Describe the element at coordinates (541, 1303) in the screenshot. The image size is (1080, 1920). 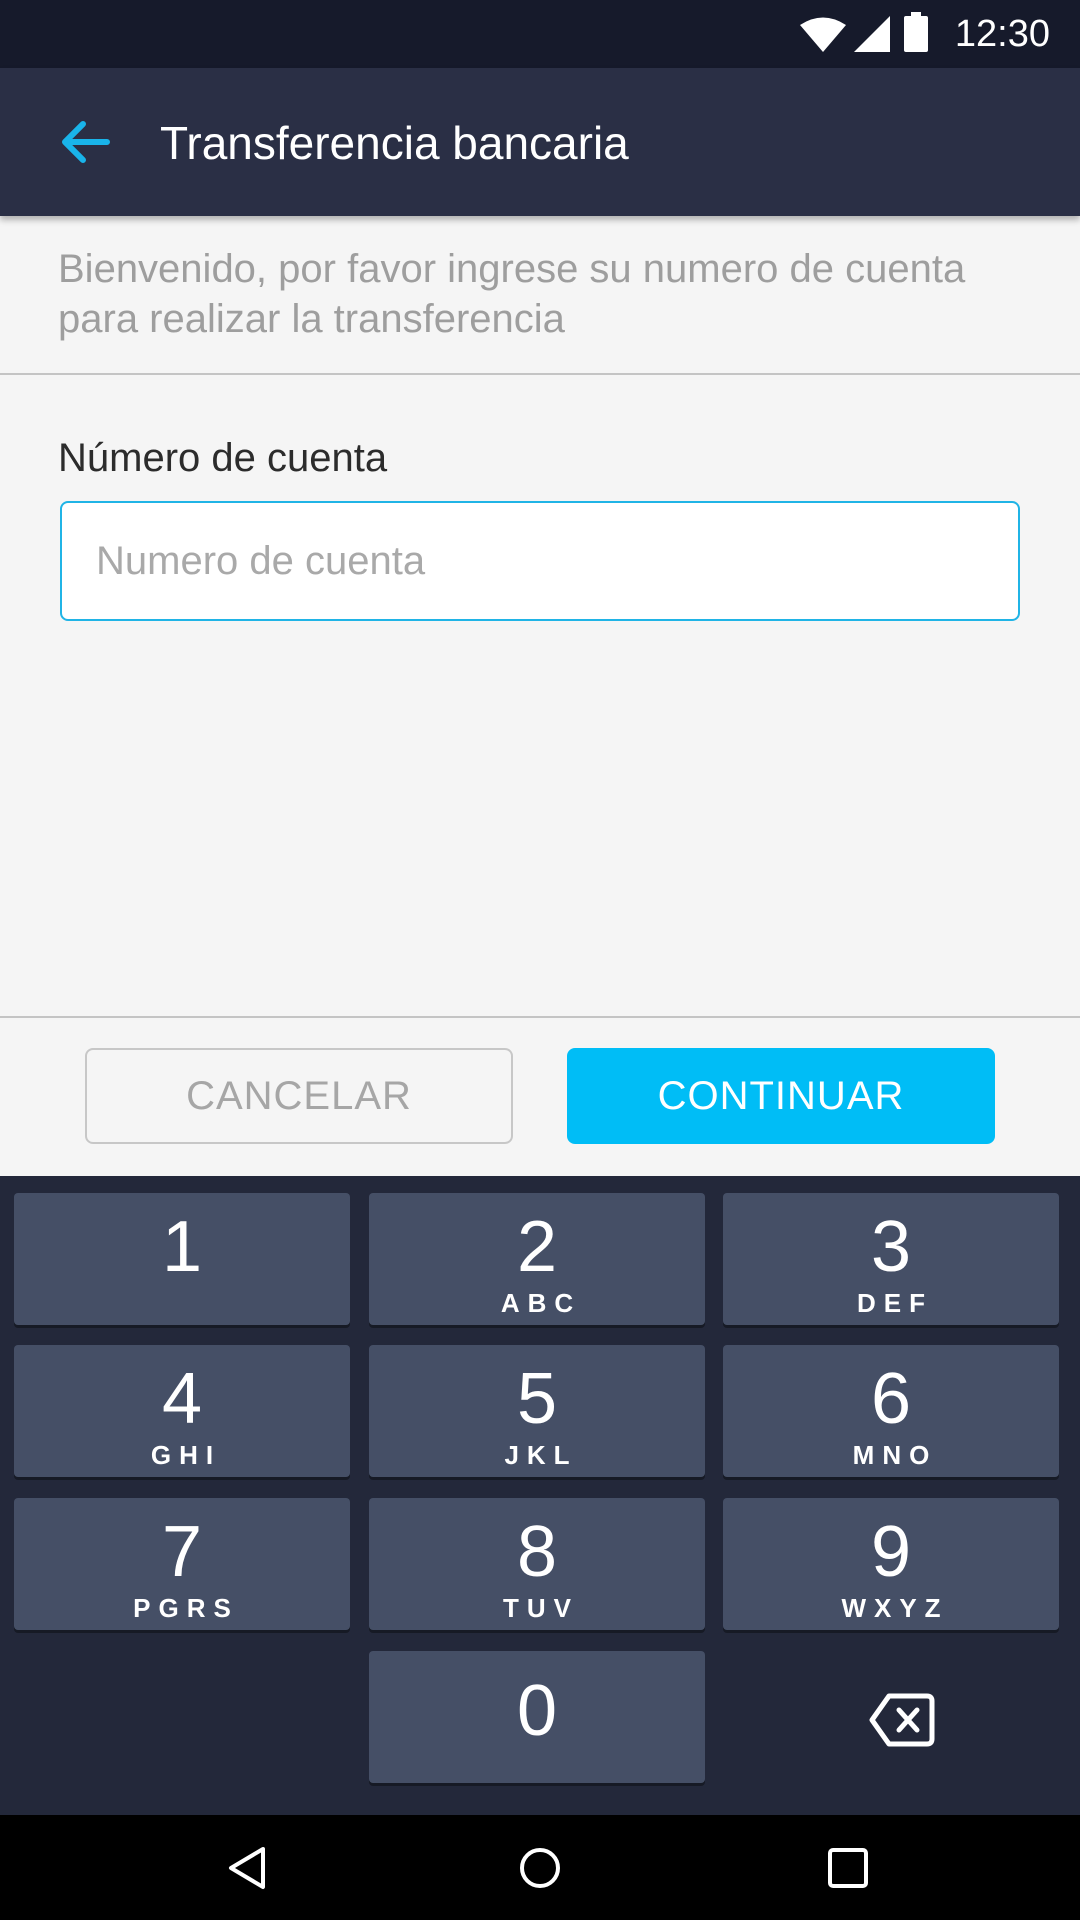
I see `key-letters: ABC` at that location.